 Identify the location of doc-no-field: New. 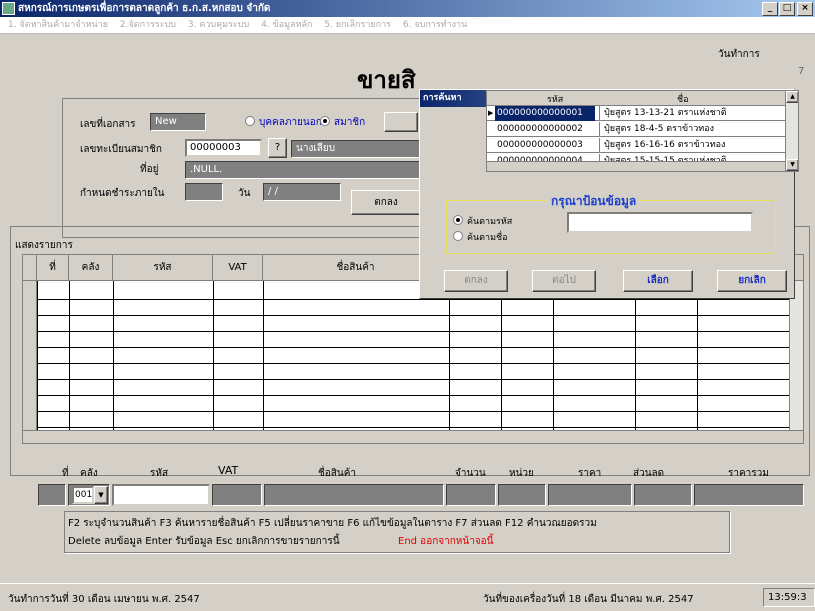
(178, 122).